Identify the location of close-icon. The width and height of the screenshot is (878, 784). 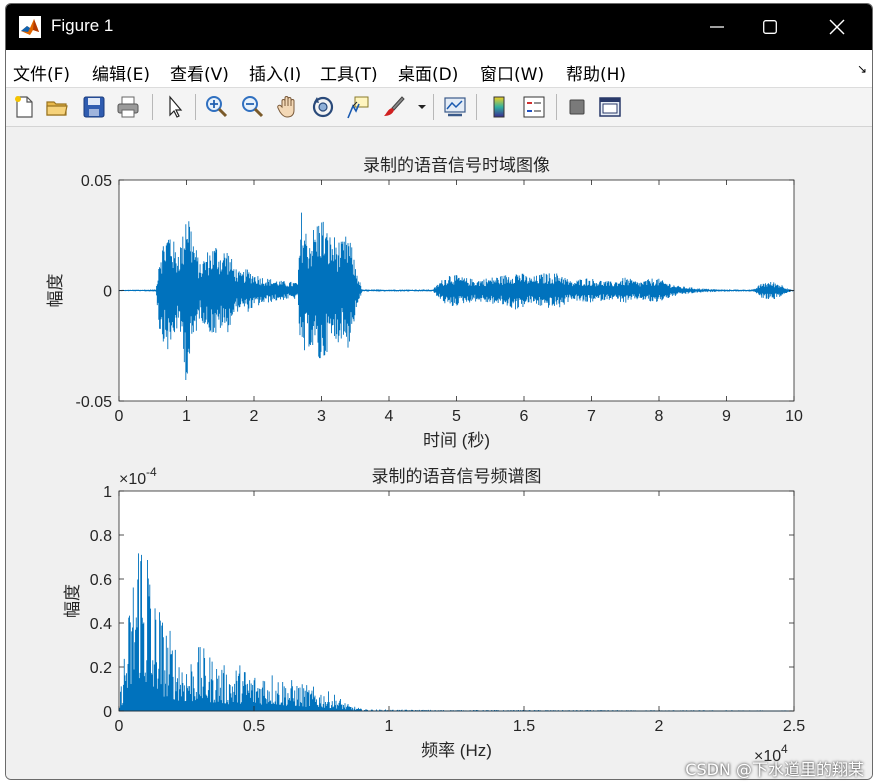
(837, 27).